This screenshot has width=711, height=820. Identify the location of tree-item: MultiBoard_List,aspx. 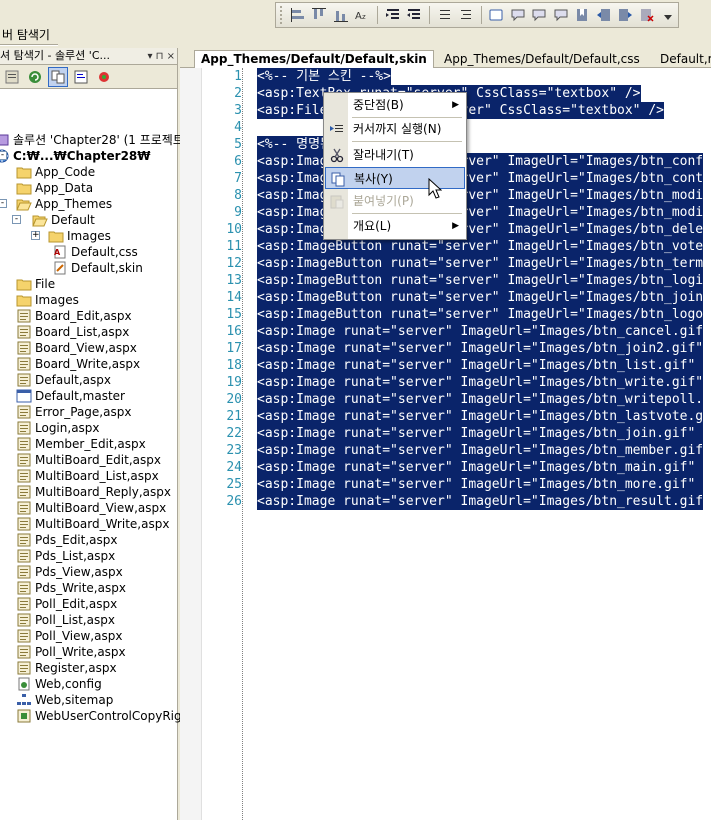
(87, 476).